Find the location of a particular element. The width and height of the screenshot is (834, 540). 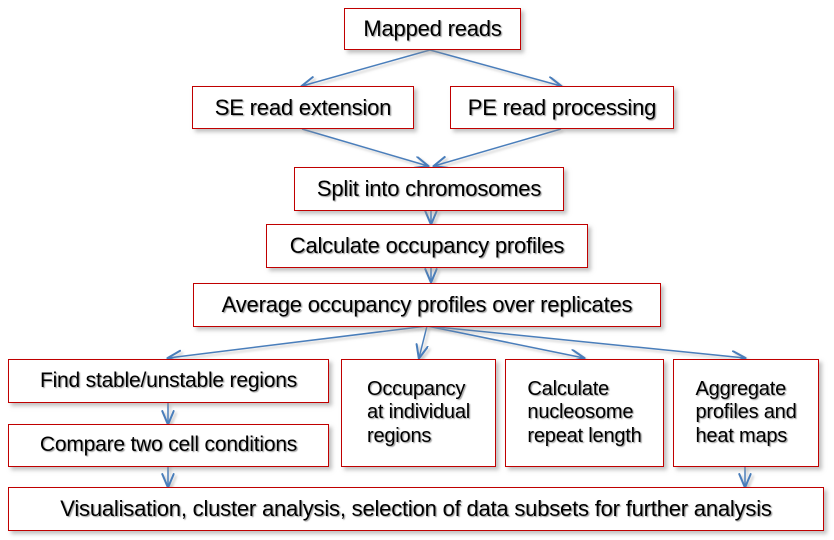

node-aggregate-profiles-and-heat-maps-label: Aggregate profiles and heat maps is located at coordinates (746, 412).